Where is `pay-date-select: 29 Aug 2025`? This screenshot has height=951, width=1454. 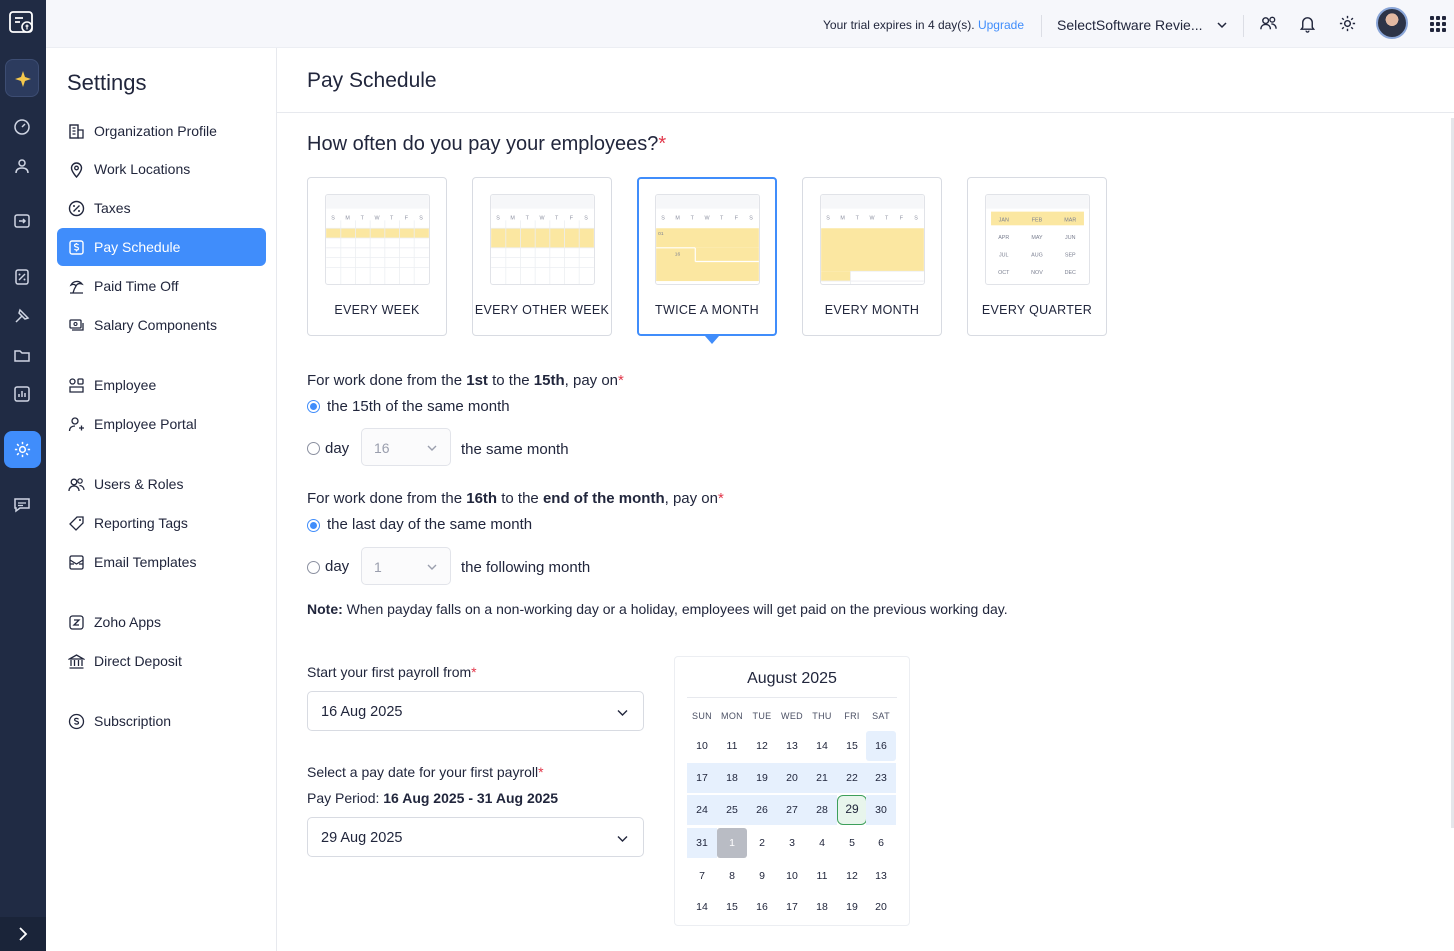
pay-date-select: 29 Aug 2025 is located at coordinates (475, 837).